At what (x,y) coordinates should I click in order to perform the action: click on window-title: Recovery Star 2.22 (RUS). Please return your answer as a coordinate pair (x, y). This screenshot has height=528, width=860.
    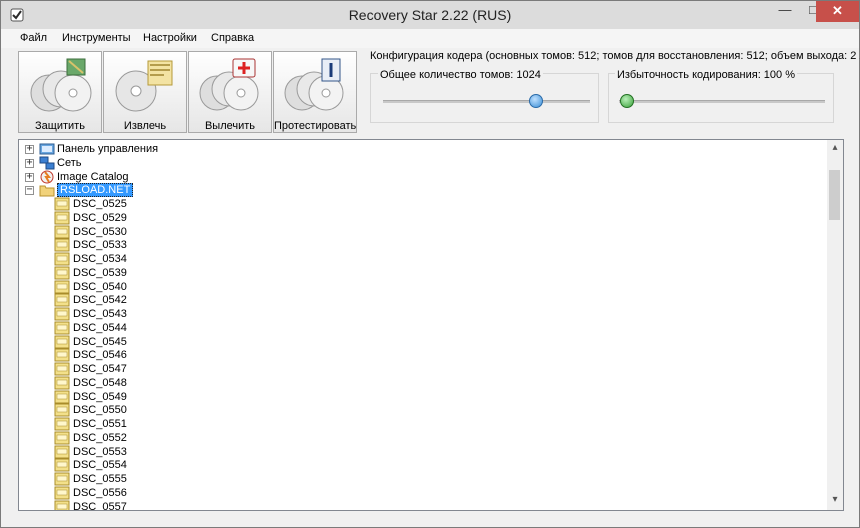
    Looking at the image, I should click on (430, 15).